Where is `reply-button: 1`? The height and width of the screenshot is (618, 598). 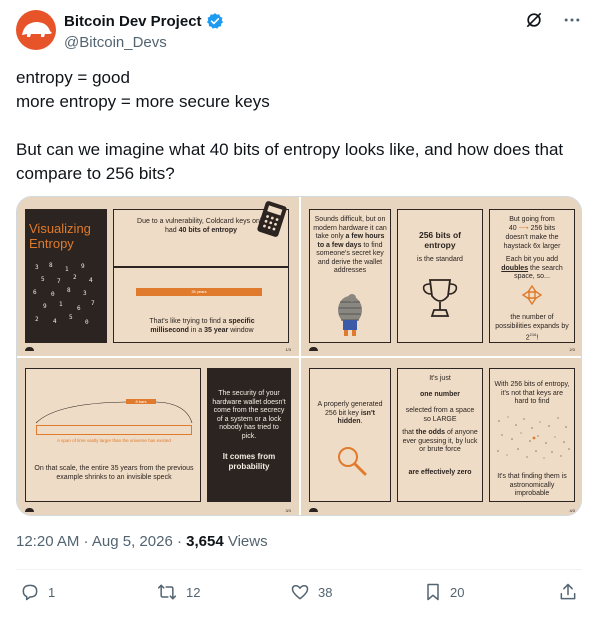
reply-button: 1 is located at coordinates (37, 592).